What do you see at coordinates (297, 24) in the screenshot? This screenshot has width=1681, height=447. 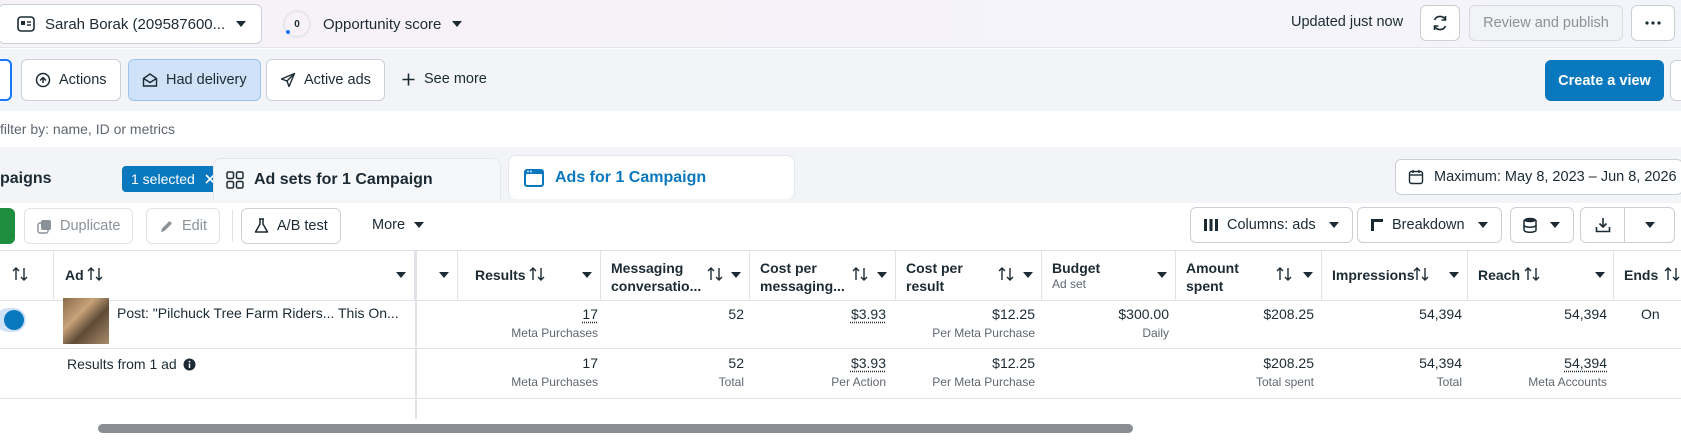 I see `score-ring: 0` at bounding box center [297, 24].